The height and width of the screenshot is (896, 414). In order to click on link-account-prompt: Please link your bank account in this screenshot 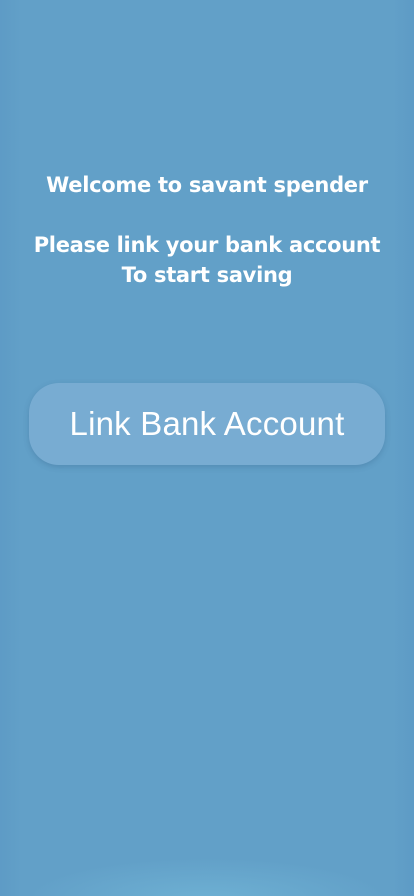, I will do `click(207, 245)`.